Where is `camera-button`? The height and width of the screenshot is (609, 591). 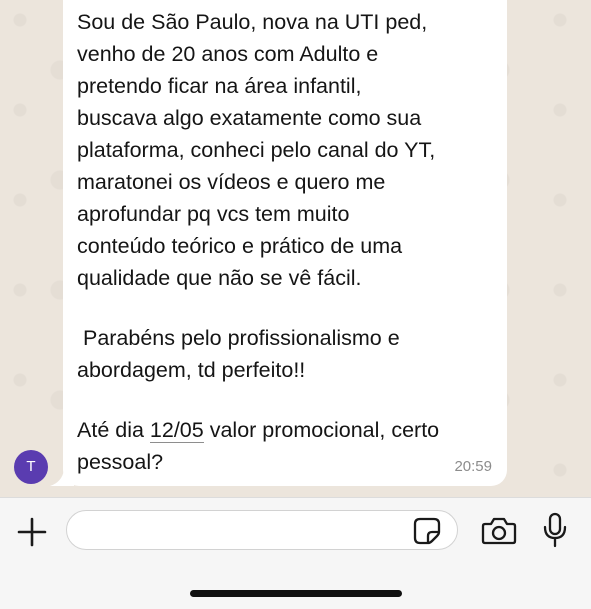 camera-button is located at coordinates (499, 531).